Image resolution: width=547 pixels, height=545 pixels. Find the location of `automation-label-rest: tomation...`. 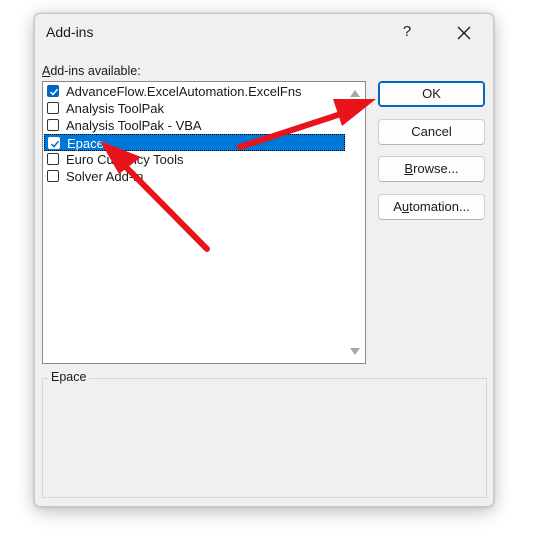

automation-label-rest: tomation... is located at coordinates (439, 206).